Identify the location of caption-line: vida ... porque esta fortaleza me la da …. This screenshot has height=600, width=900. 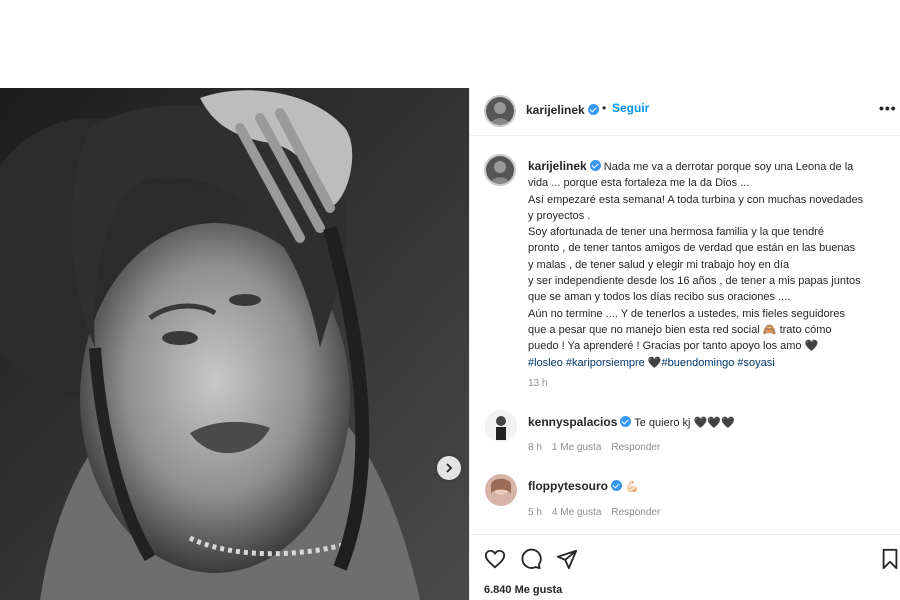
(639, 183).